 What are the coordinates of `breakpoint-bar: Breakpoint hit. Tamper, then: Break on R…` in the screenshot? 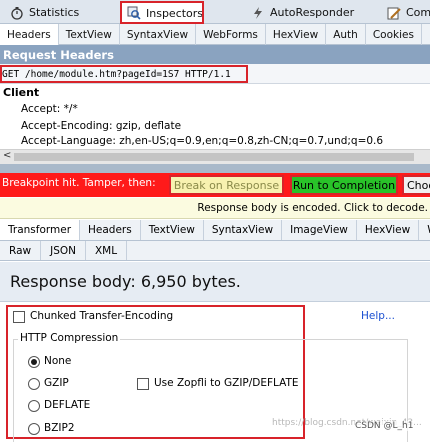 It's located at (215, 185).